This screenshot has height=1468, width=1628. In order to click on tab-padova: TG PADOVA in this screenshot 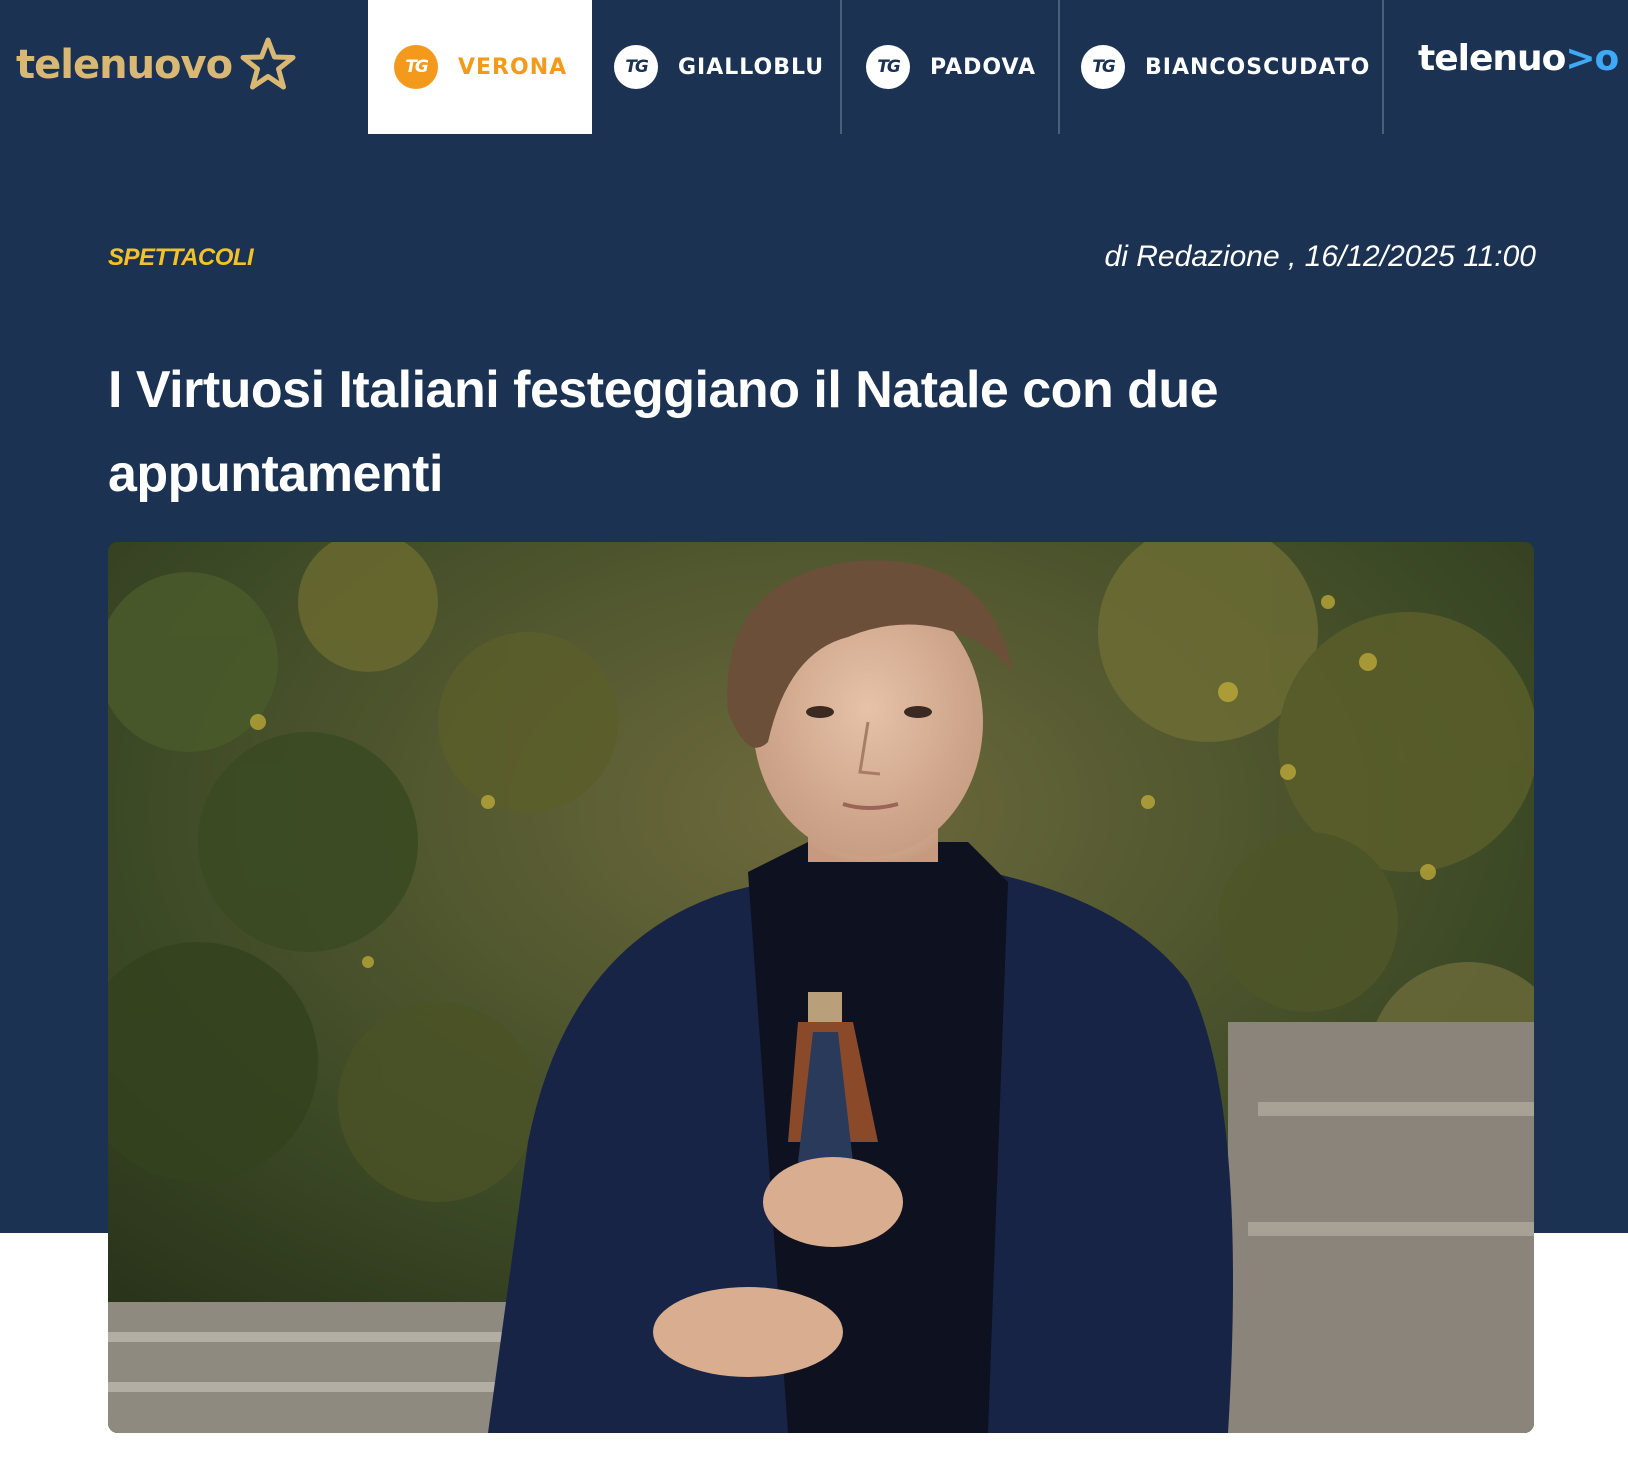, I will do `click(951, 67)`.